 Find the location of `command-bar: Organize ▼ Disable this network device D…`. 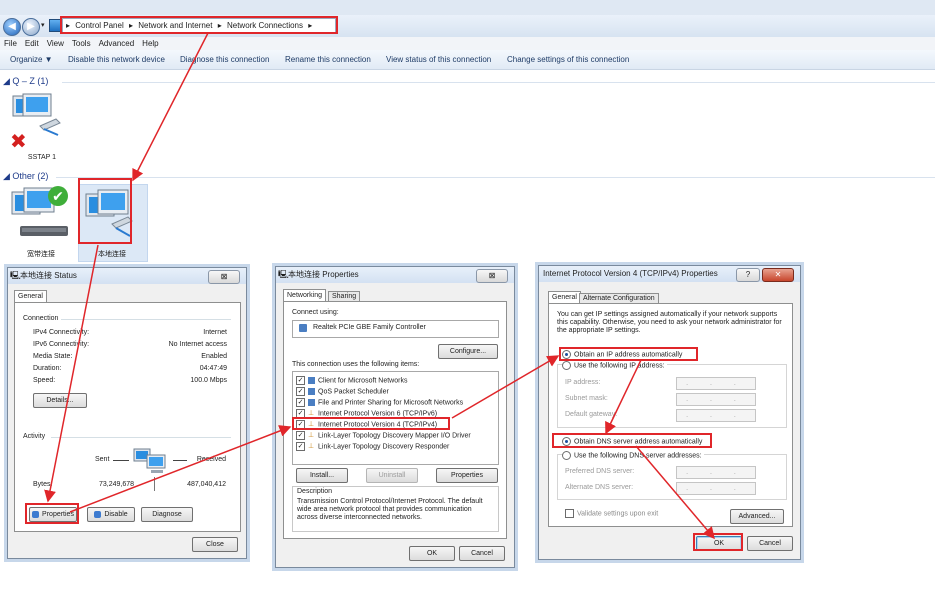

command-bar: Organize ▼ Disable this network device D… is located at coordinates (467, 60).